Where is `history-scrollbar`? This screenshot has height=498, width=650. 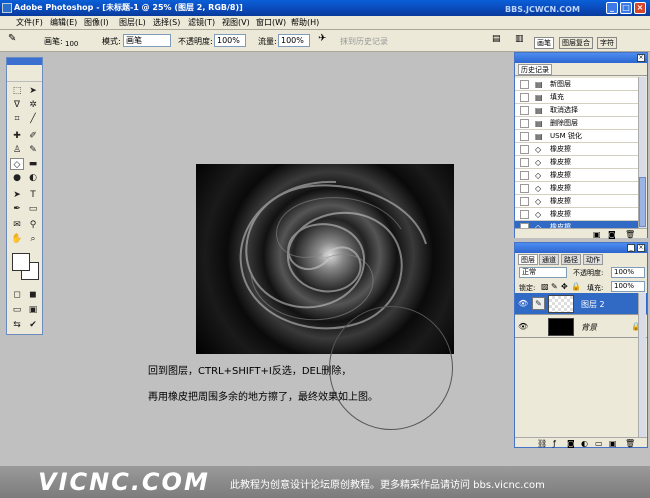 history-scrollbar is located at coordinates (642, 153).